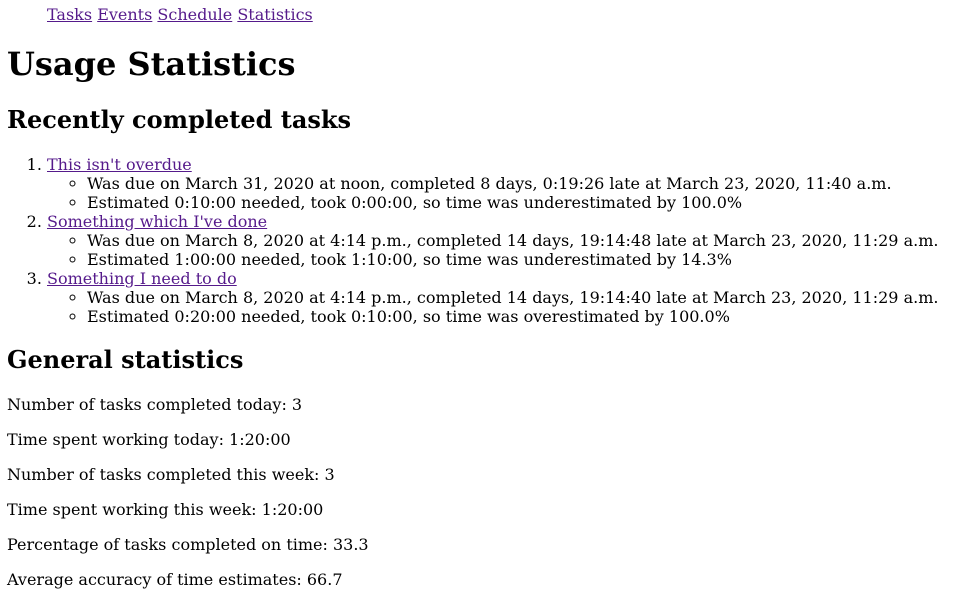 This screenshot has height=612, width=972. What do you see at coordinates (124, 14) in the screenshot?
I see `nav-link-events: Events` at bounding box center [124, 14].